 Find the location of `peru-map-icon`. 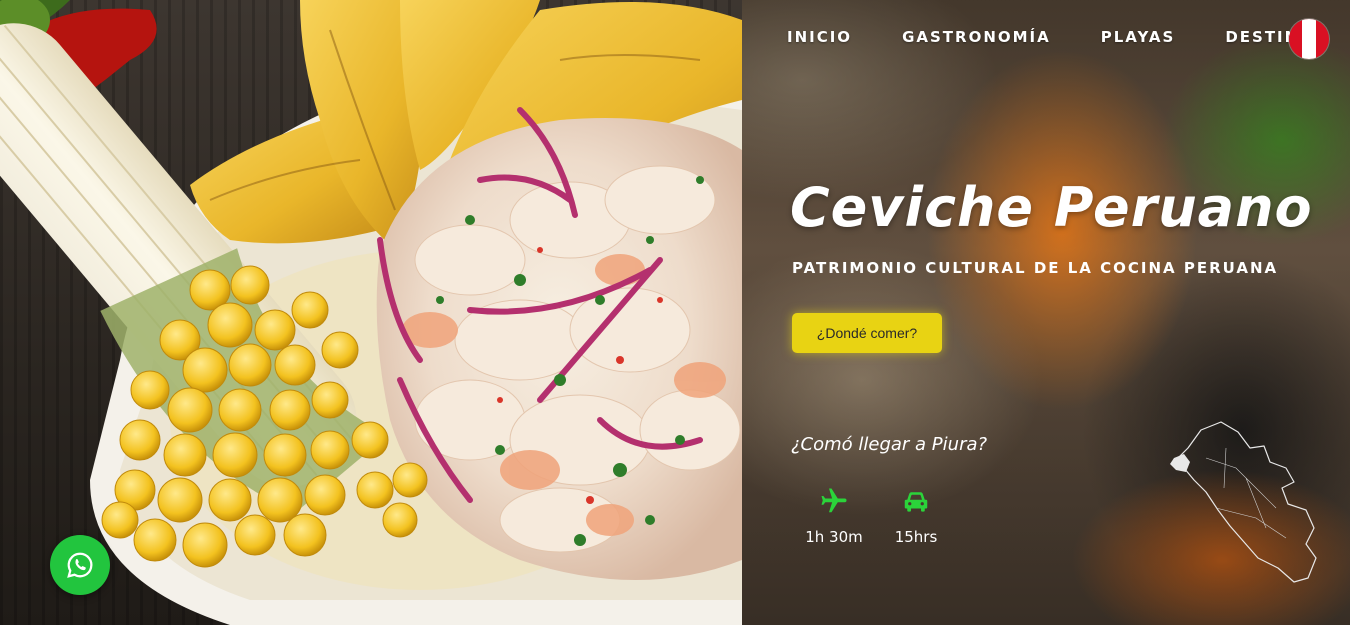

peru-map-icon is located at coordinates (1243, 502).